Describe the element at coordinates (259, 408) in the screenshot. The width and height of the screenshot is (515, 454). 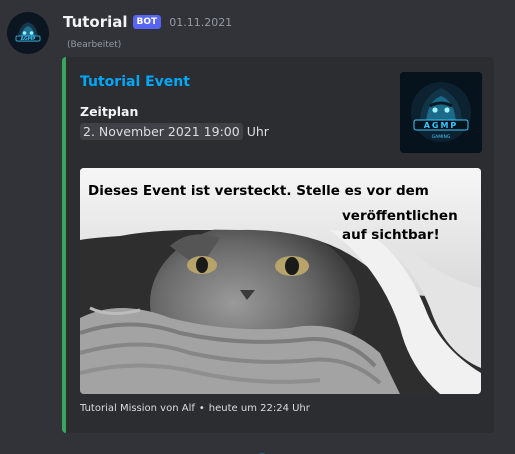
I see `footer-time: heute um 22:24 Uhr` at that location.